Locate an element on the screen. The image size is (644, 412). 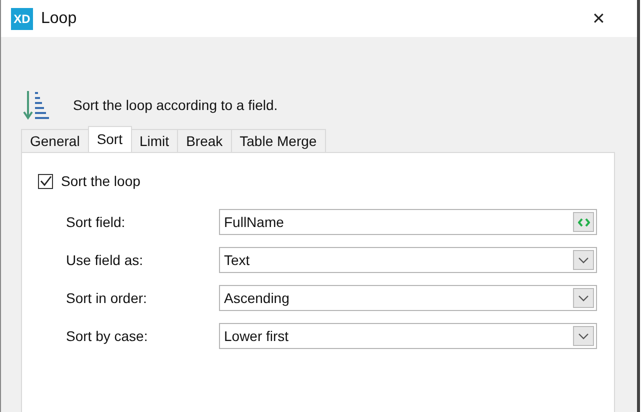
window-title: Loop is located at coordinates (59, 19).